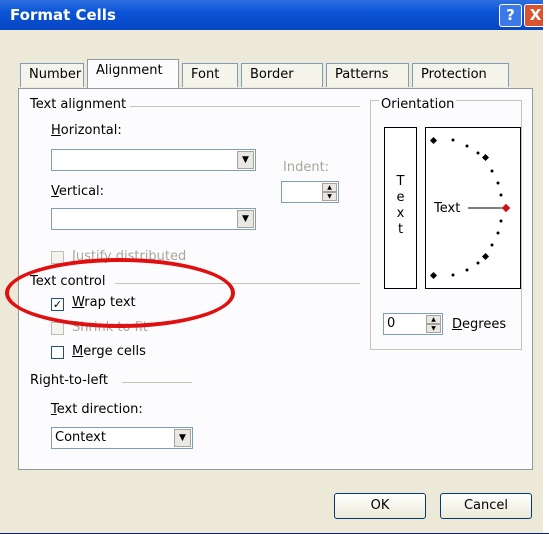 This screenshot has width=549, height=534. I want to click on wrap-text-label: Wrap text, so click(104, 302).